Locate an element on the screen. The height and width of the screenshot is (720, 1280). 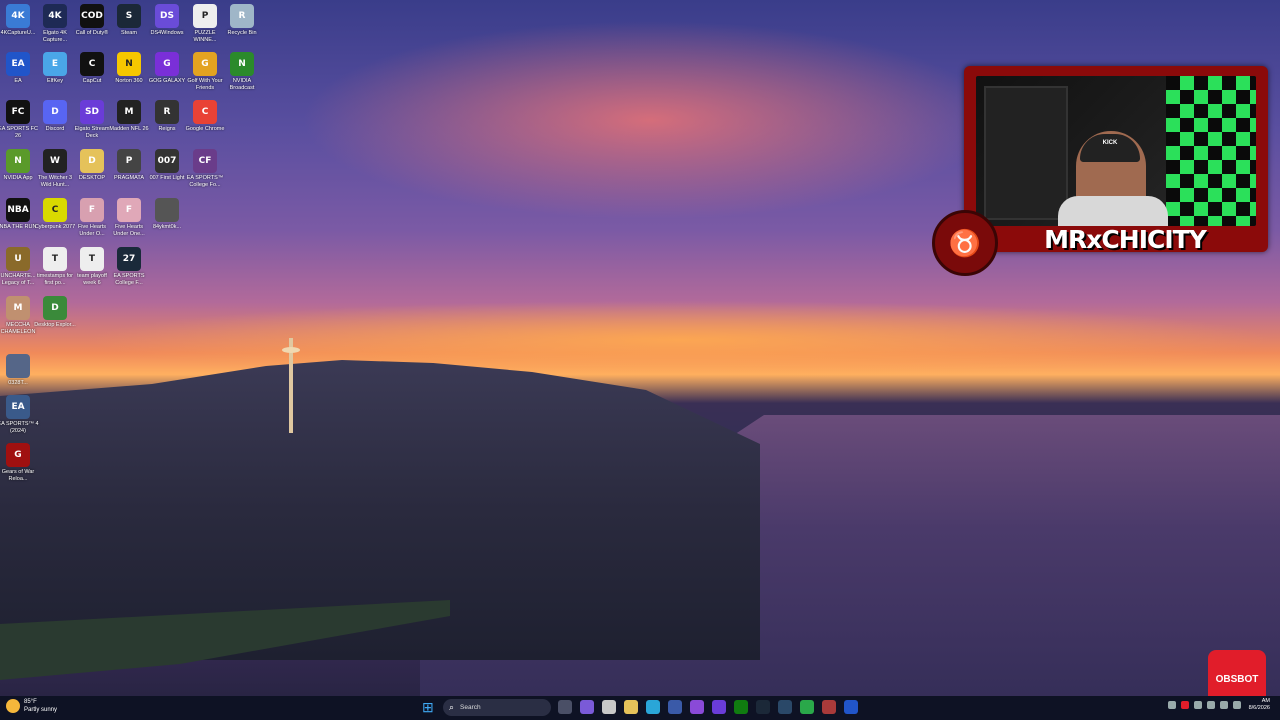
taskbar: 85°F Partly sunny ⊞ ⌕ Search AM 8/6/2026 is located at coordinates (640, 708).